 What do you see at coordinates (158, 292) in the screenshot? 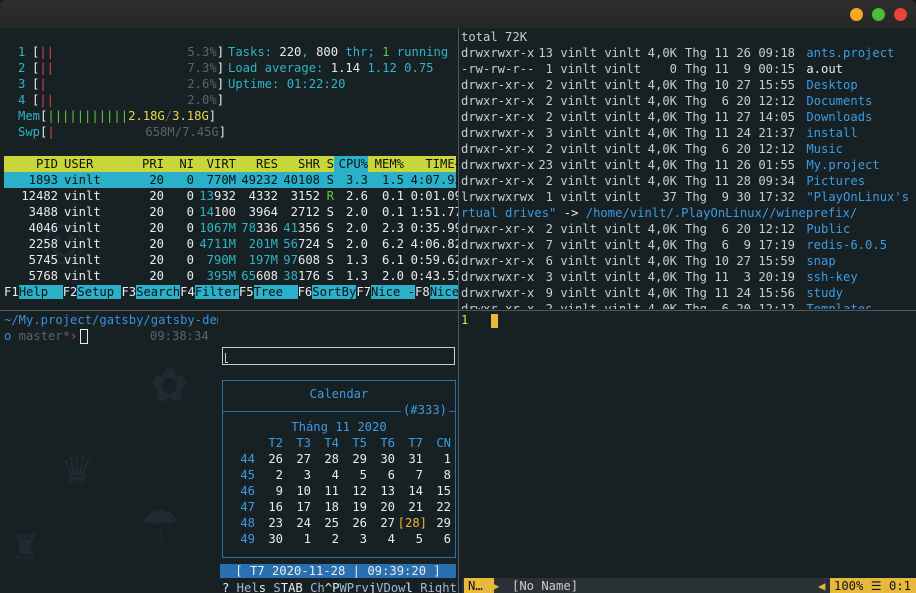
I see `fkey-label-f3: Search` at bounding box center [158, 292].